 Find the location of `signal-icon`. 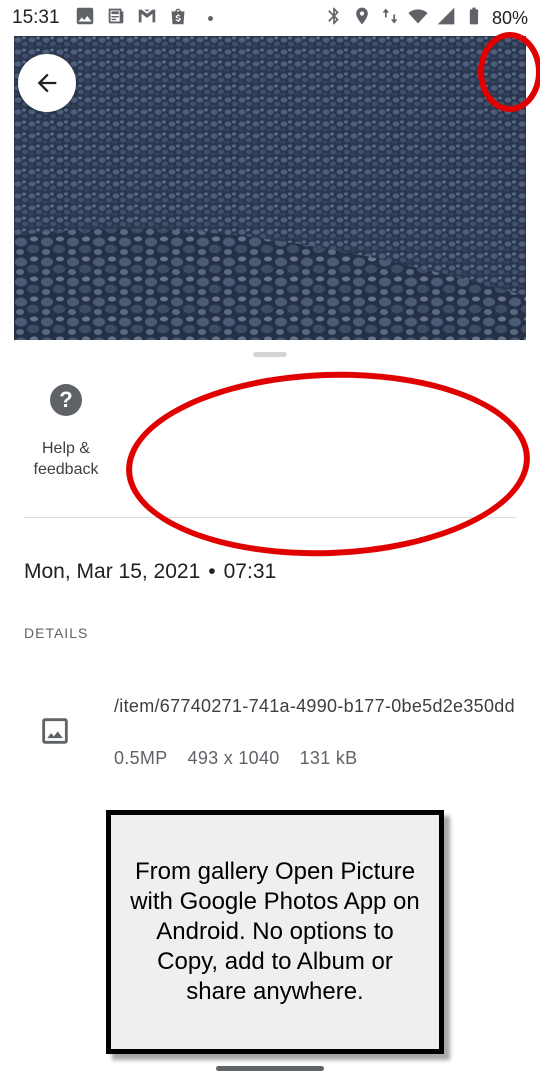

signal-icon is located at coordinates (446, 18).